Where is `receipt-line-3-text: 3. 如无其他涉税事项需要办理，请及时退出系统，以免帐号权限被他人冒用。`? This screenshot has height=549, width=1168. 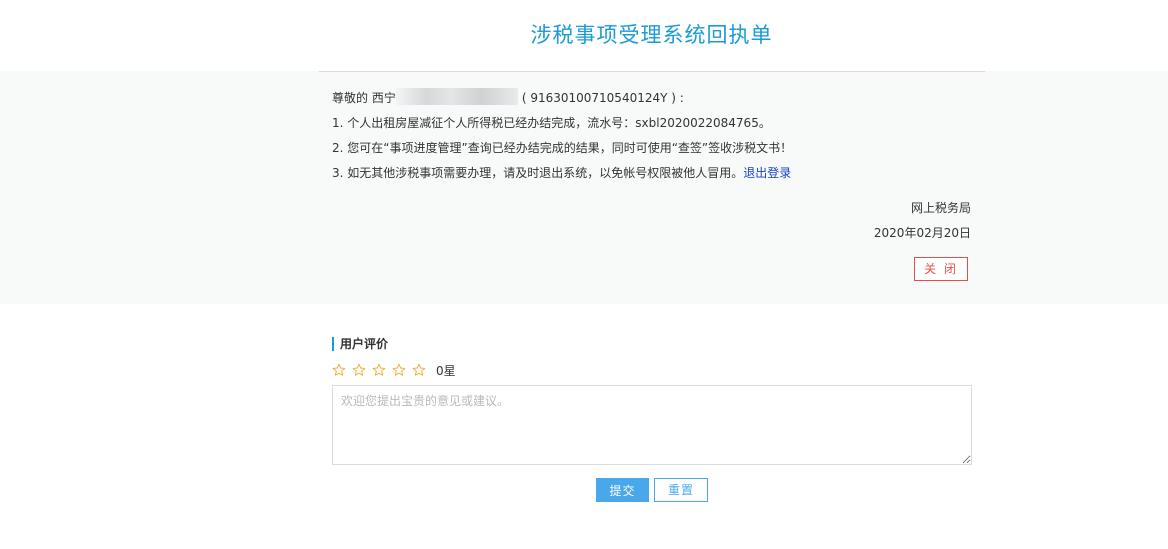 receipt-line-3-text: 3. 如无其他涉税事项需要办理，请及时退出系统，以免帐号权限被他人冒用。 is located at coordinates (538, 173).